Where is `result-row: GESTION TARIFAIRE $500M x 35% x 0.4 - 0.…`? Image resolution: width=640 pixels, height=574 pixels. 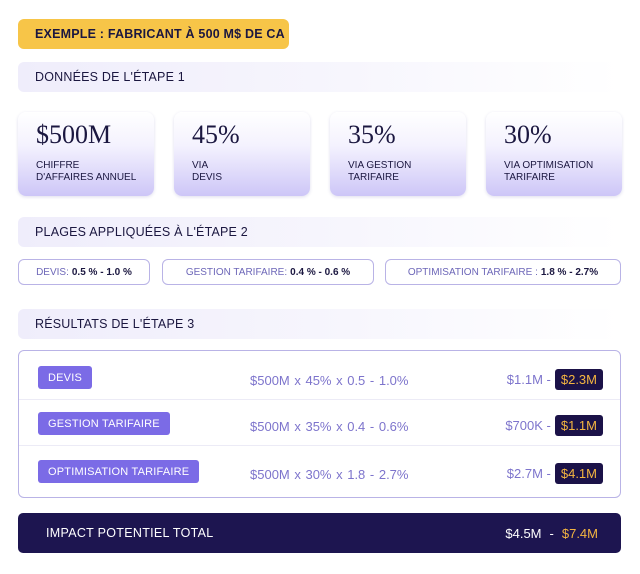
result-row: GESTION TARIFAIRE $500M x 35% x 0.4 - 0.… is located at coordinates (319, 423).